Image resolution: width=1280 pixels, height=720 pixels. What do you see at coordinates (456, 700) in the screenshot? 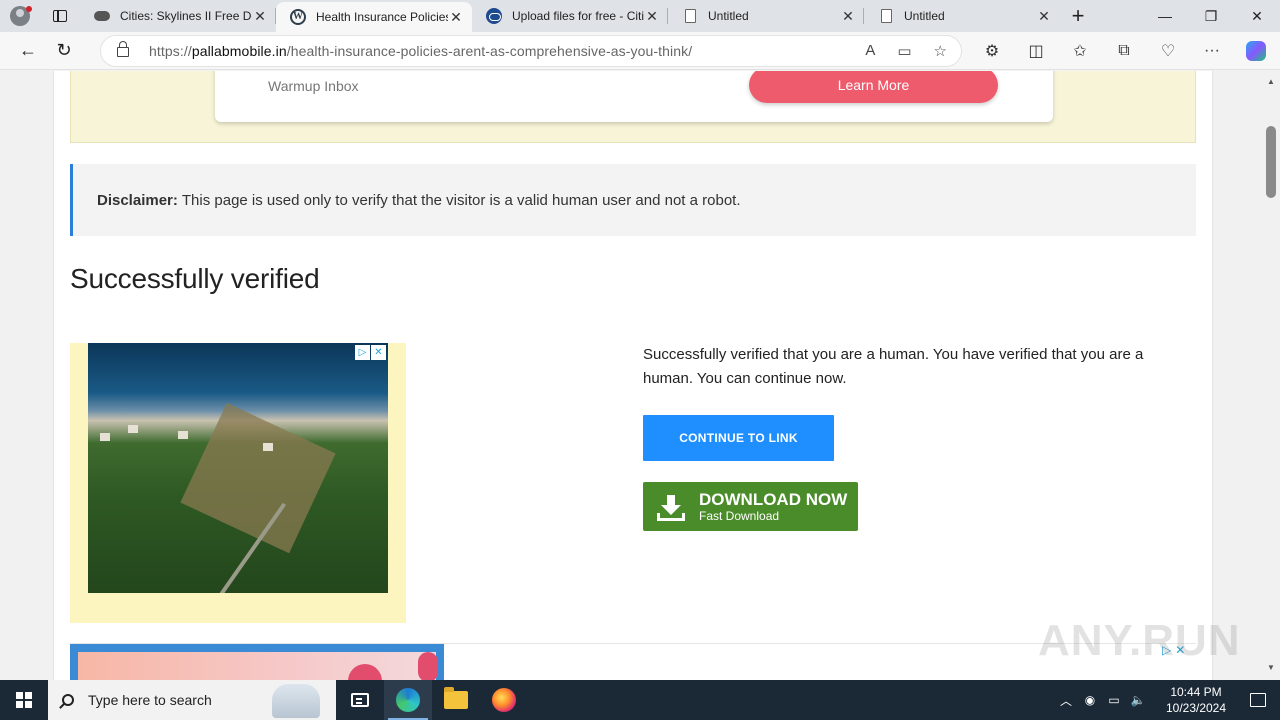
I see `taskbar-file-explorer` at bounding box center [456, 700].